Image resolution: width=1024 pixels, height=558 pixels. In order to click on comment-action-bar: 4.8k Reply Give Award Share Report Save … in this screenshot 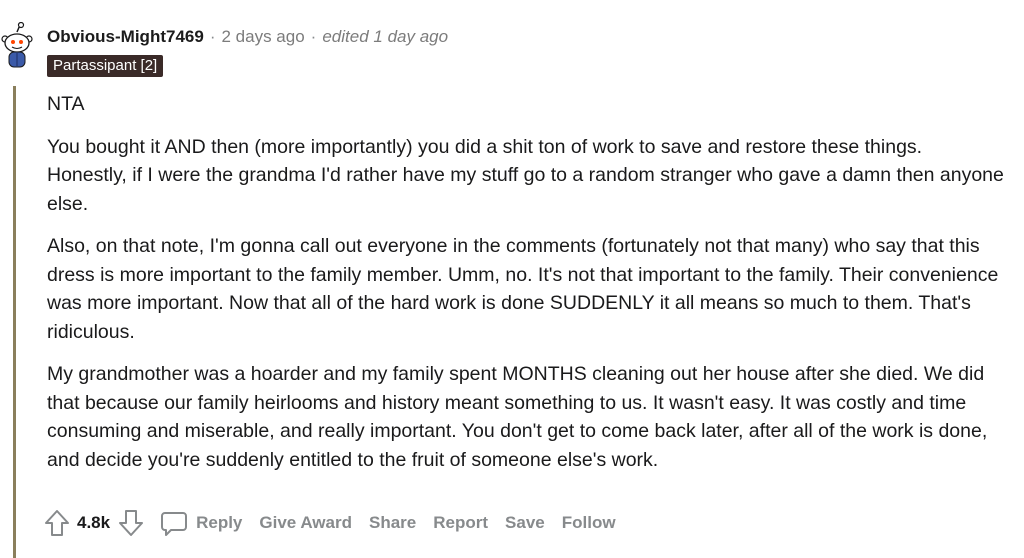, I will do `click(338, 523)`.